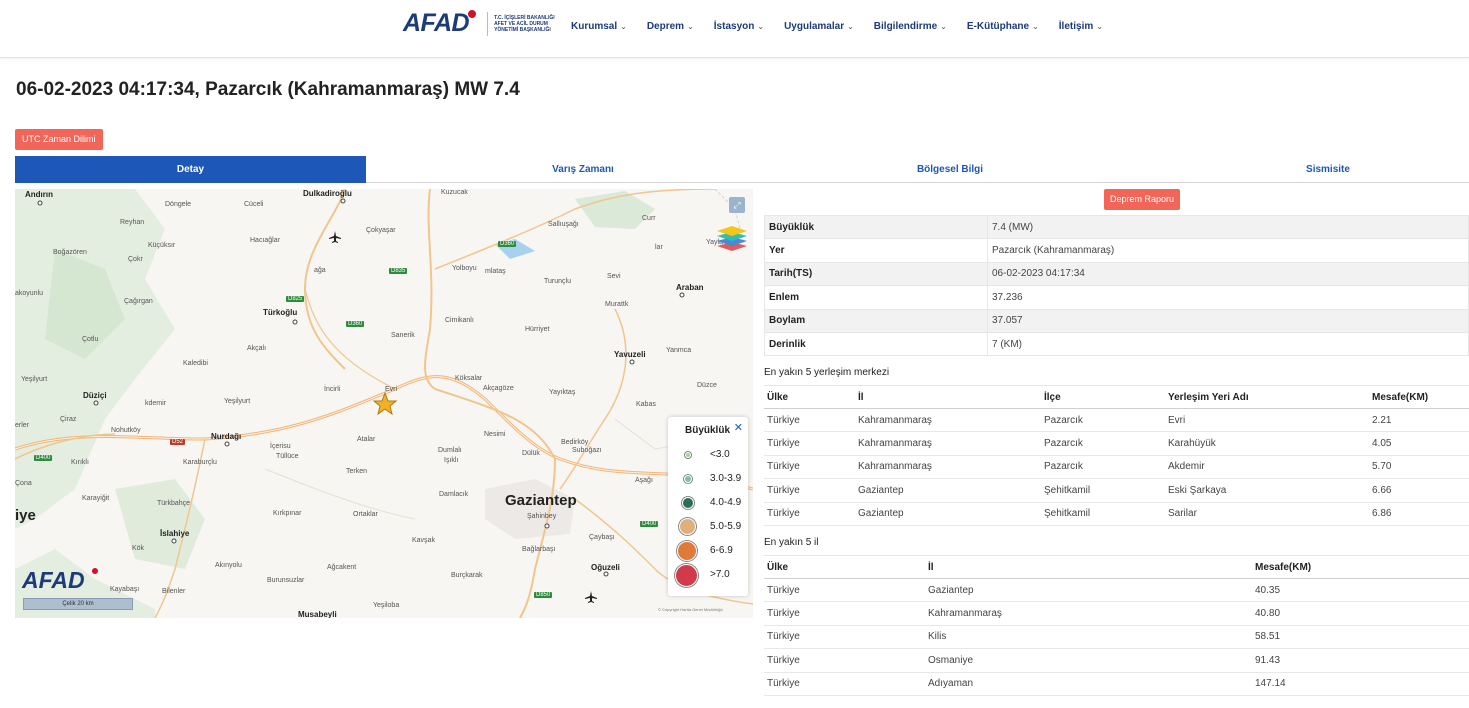 The width and height of the screenshot is (1469, 708). I want to click on legend-item: 6-6.9, so click(708, 552).